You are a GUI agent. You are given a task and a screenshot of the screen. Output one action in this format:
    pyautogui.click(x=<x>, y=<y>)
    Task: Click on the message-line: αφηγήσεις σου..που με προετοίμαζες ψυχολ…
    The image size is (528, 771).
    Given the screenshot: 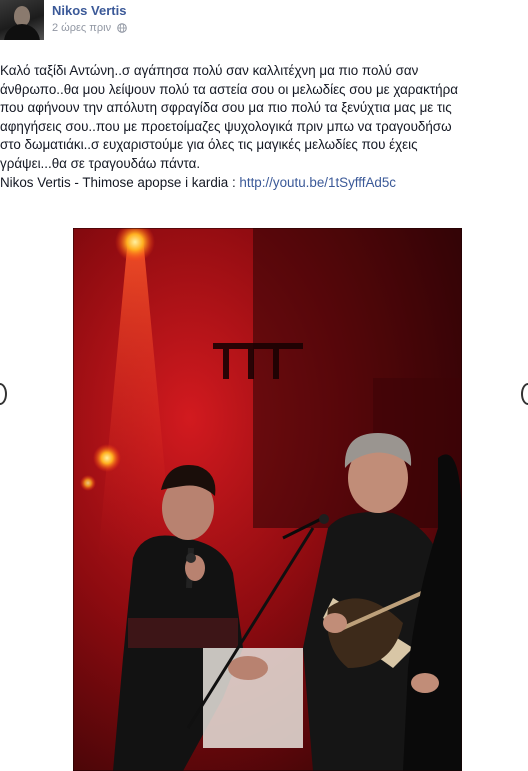 What is the action you would take?
    pyautogui.click(x=226, y=126)
    